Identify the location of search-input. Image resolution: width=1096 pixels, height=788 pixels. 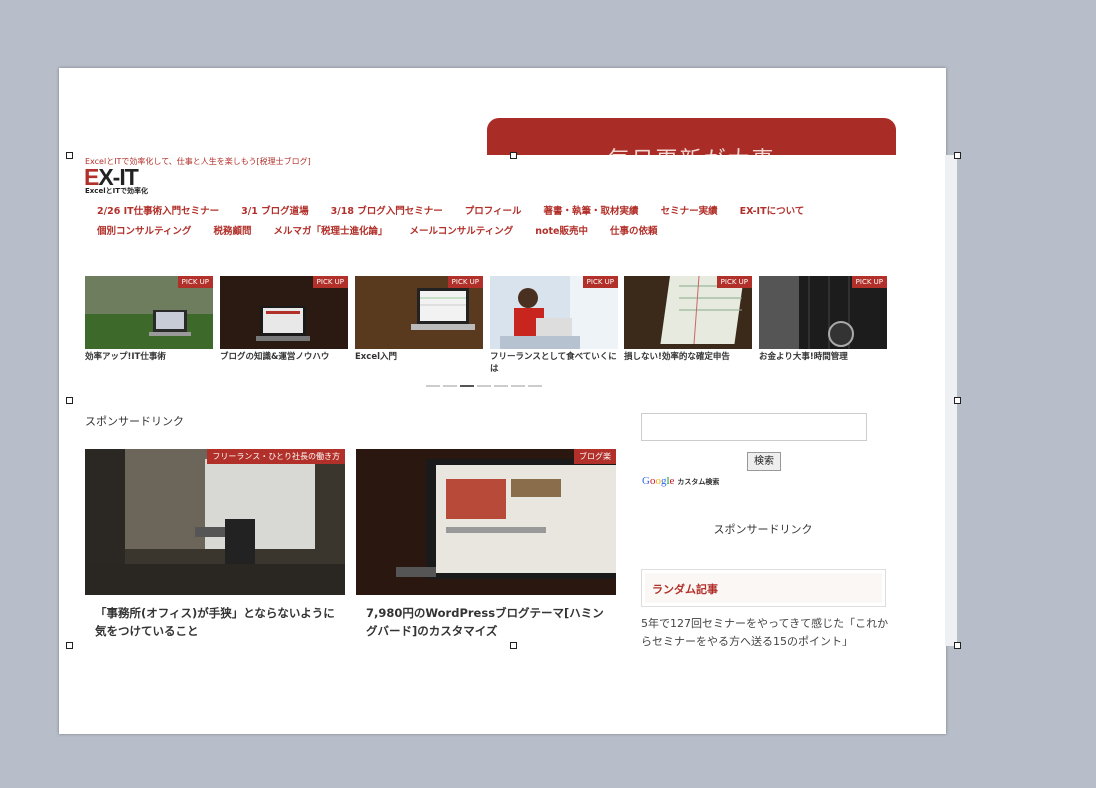
(754, 427).